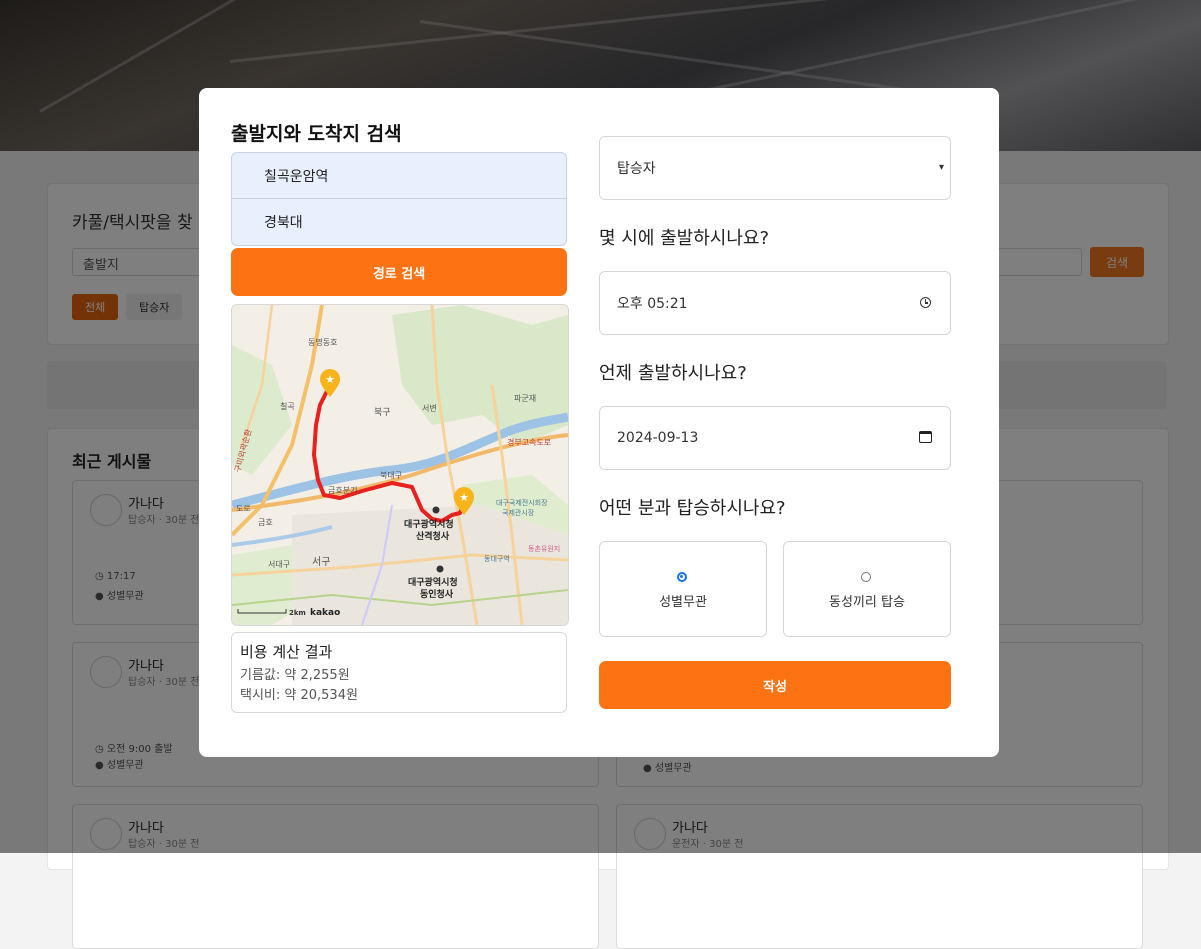 This screenshot has height=949, width=1201. I want to click on radio-selected, so click(682, 577).